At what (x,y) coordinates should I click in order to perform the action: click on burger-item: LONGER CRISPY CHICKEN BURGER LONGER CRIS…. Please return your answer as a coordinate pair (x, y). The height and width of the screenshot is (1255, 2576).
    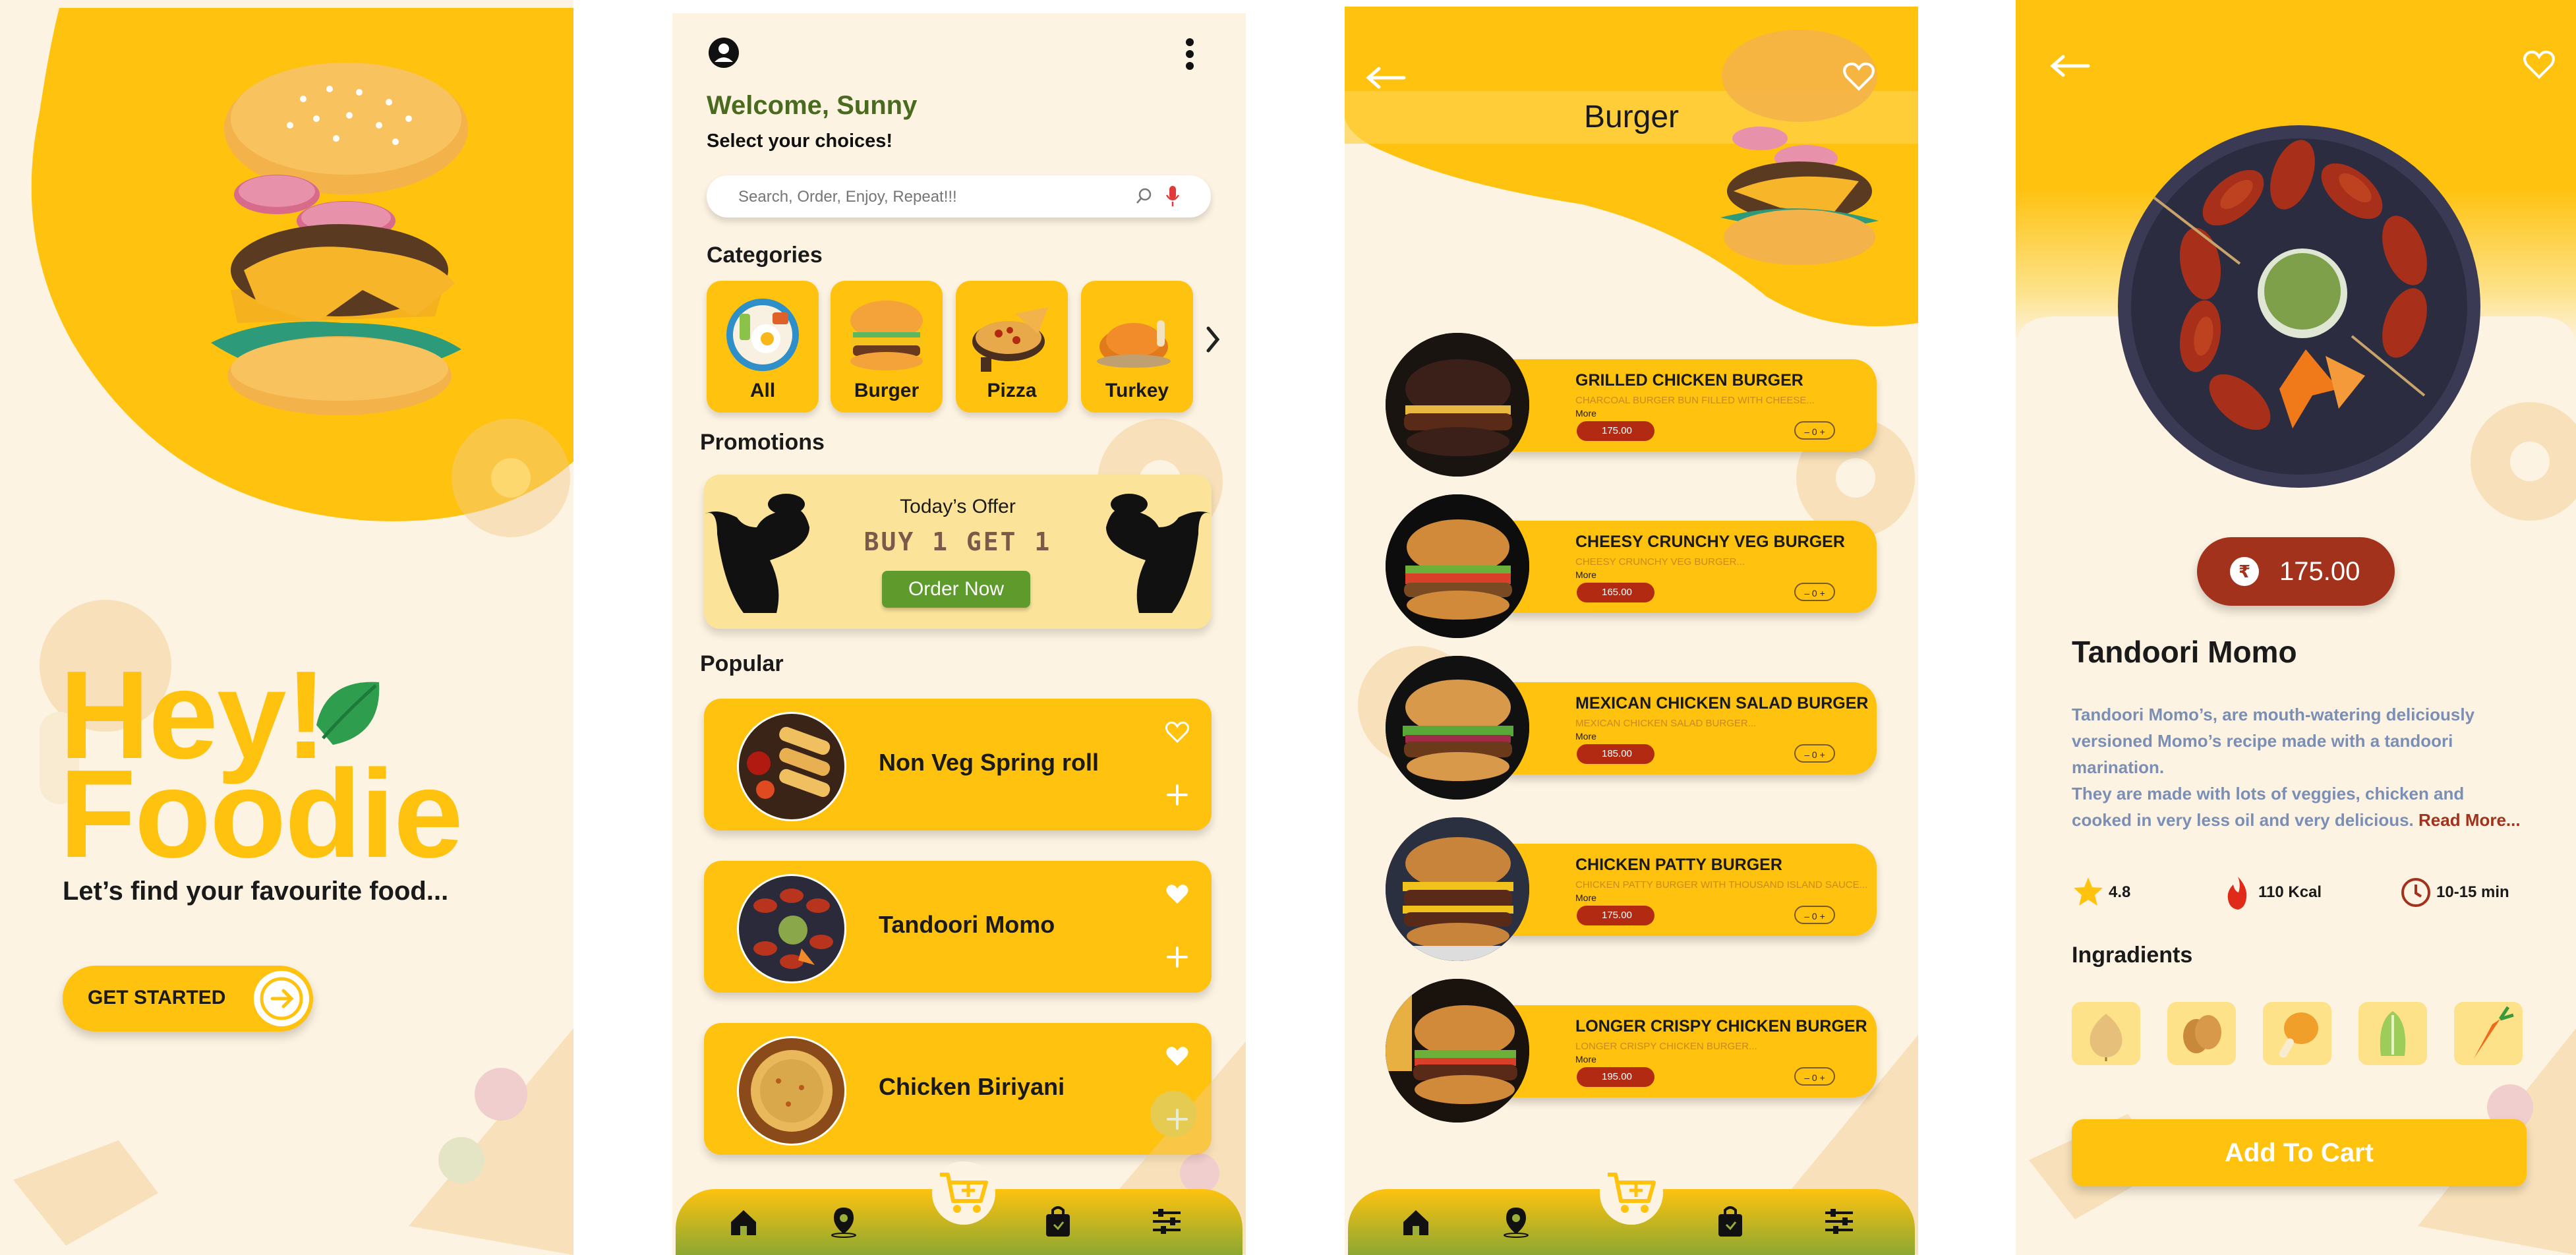
    Looking at the image, I should click on (1632, 1051).